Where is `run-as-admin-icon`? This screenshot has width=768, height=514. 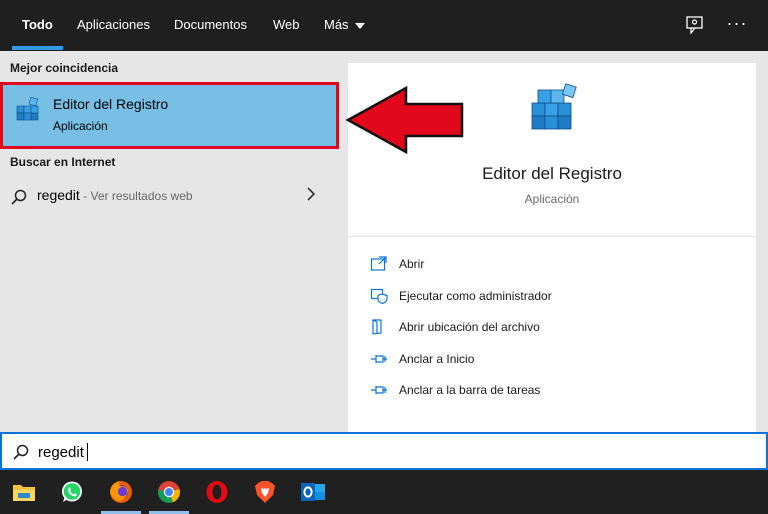 run-as-admin-icon is located at coordinates (379, 296).